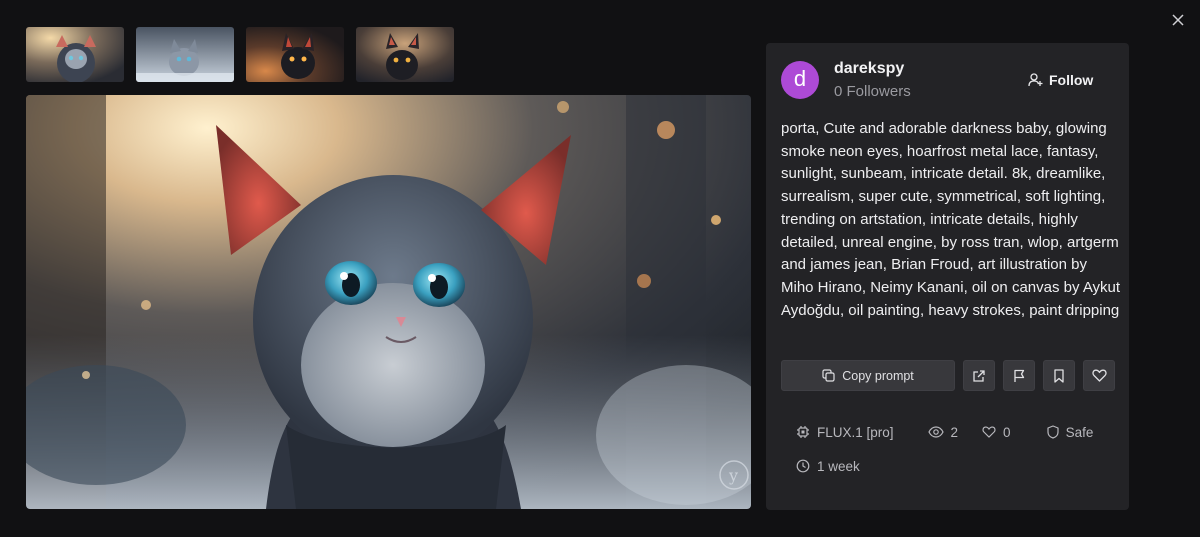 The width and height of the screenshot is (1200, 537). Describe the element at coordinates (1052, 432) in the screenshot. I see `shield-icon` at that location.